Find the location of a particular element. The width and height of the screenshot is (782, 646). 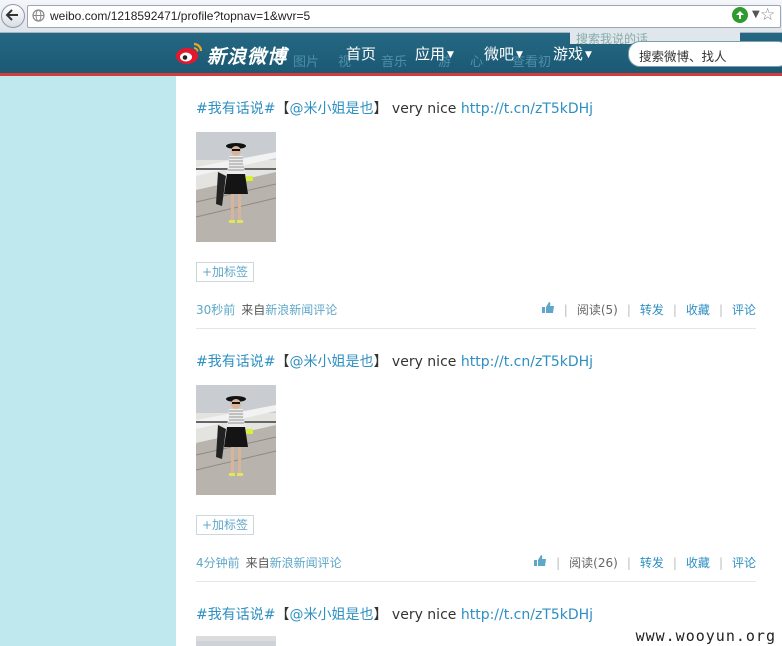

read-count: 阅读(26) is located at coordinates (593, 563).